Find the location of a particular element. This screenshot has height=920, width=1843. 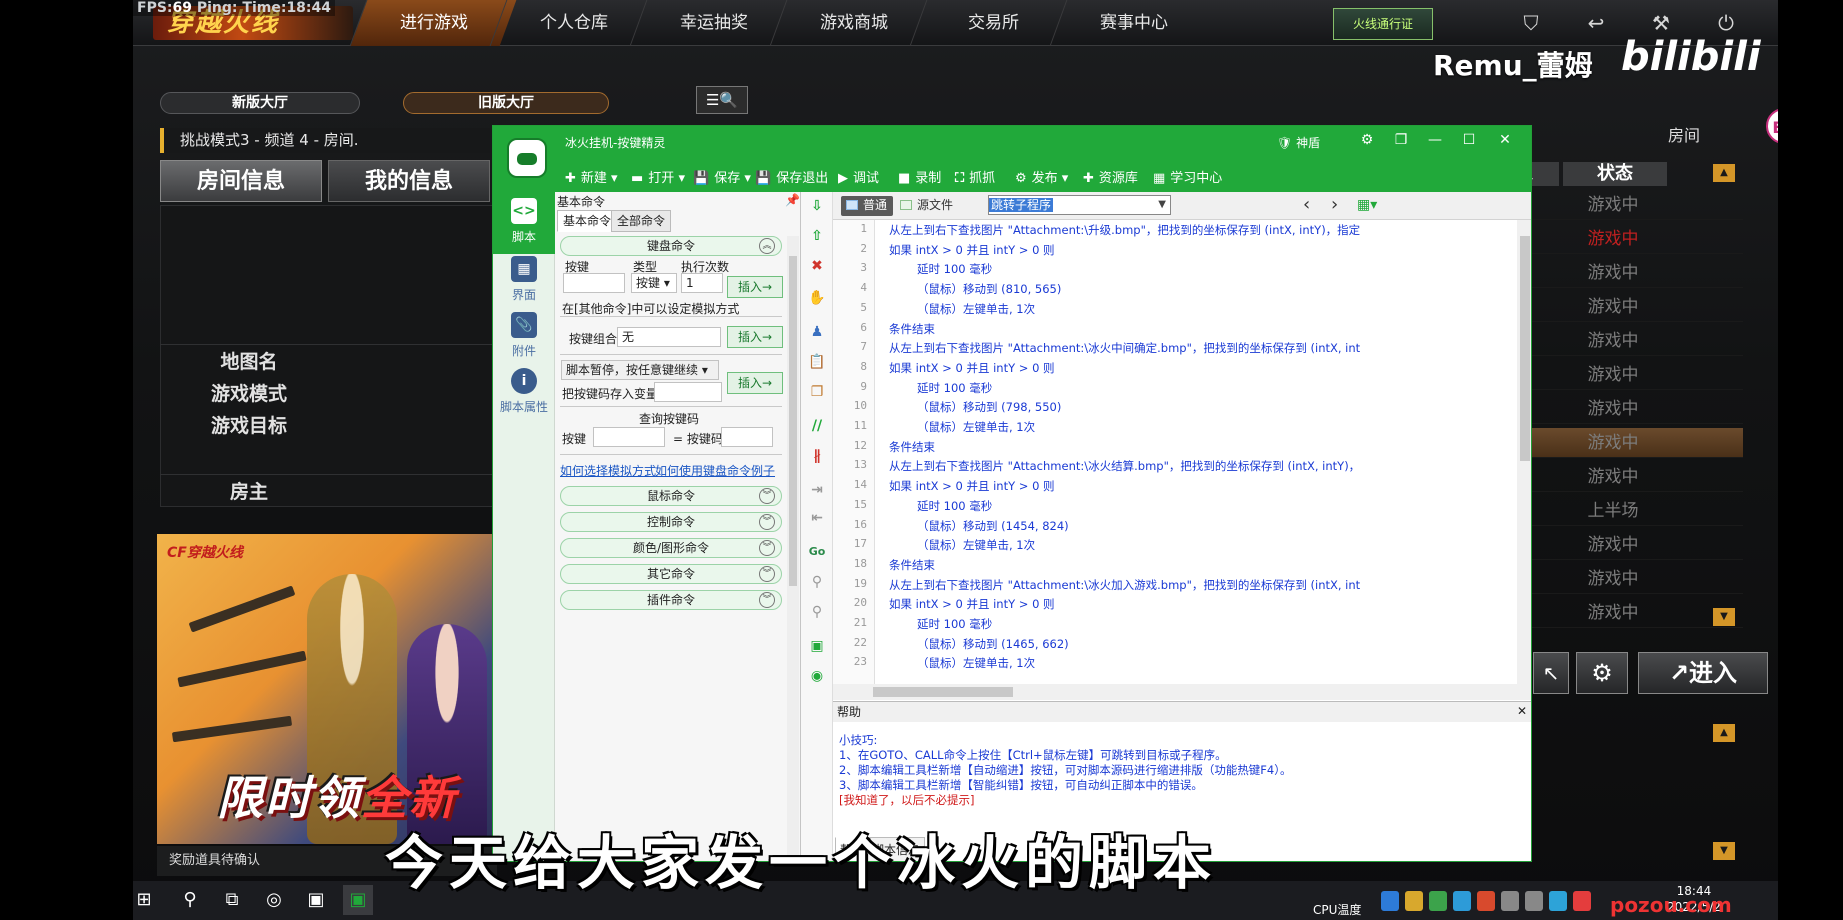

tab-my-info: 我的信息 is located at coordinates (409, 181).